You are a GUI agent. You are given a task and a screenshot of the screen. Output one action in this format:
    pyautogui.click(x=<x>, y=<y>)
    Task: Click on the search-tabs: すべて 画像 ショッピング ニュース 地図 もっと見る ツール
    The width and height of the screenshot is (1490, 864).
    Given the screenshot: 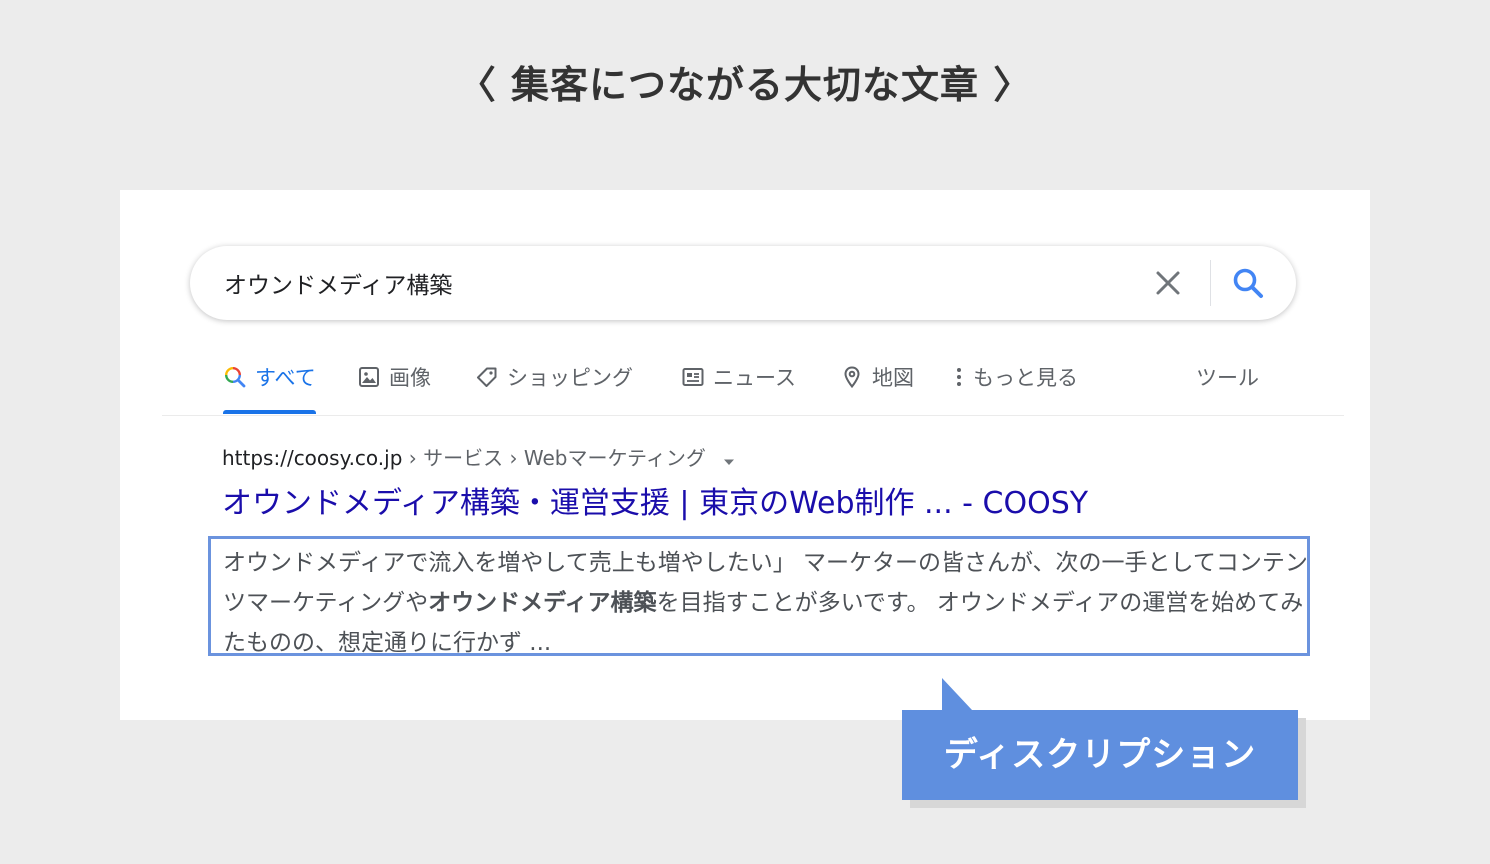 What is the action you would take?
    pyautogui.click(x=753, y=388)
    